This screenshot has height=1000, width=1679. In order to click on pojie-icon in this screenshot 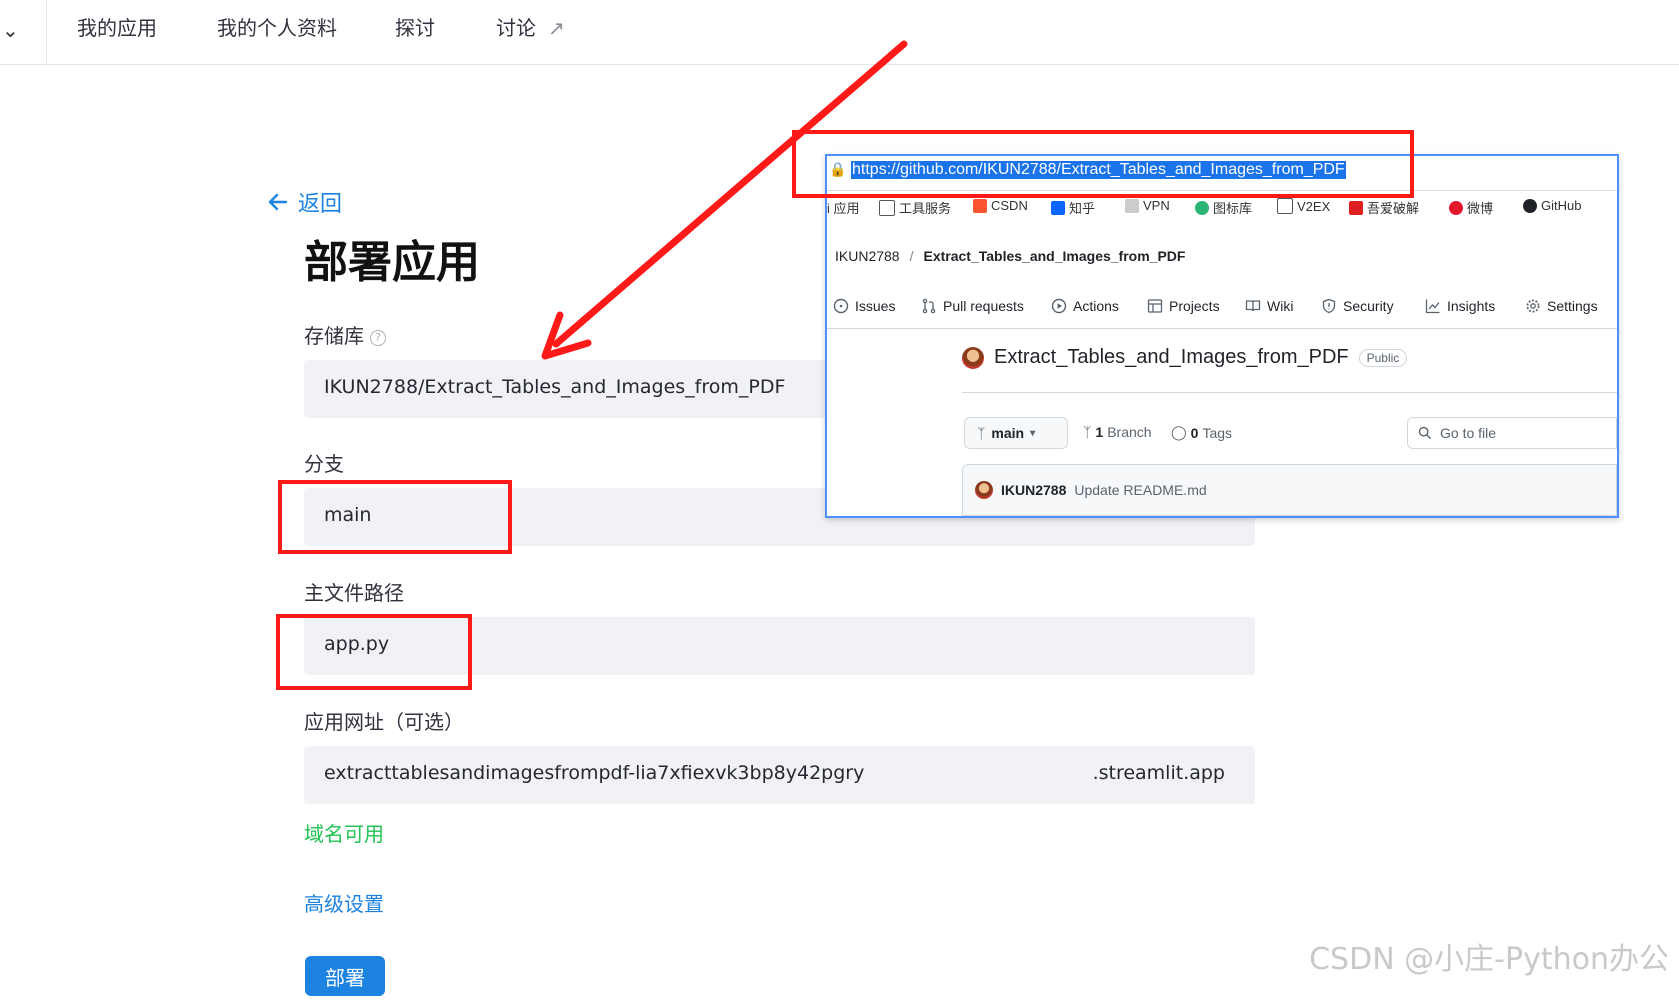, I will do `click(1356, 207)`.